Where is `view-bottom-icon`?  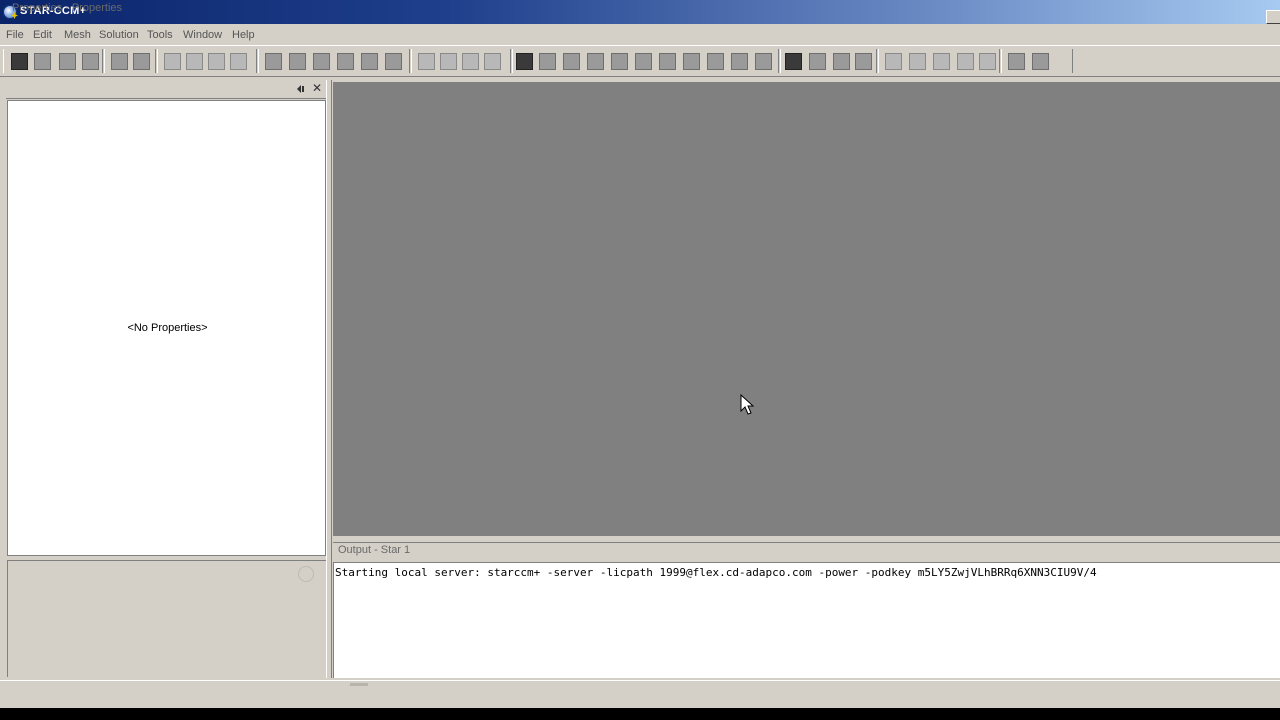
view-bottom-icon is located at coordinates (667, 61).